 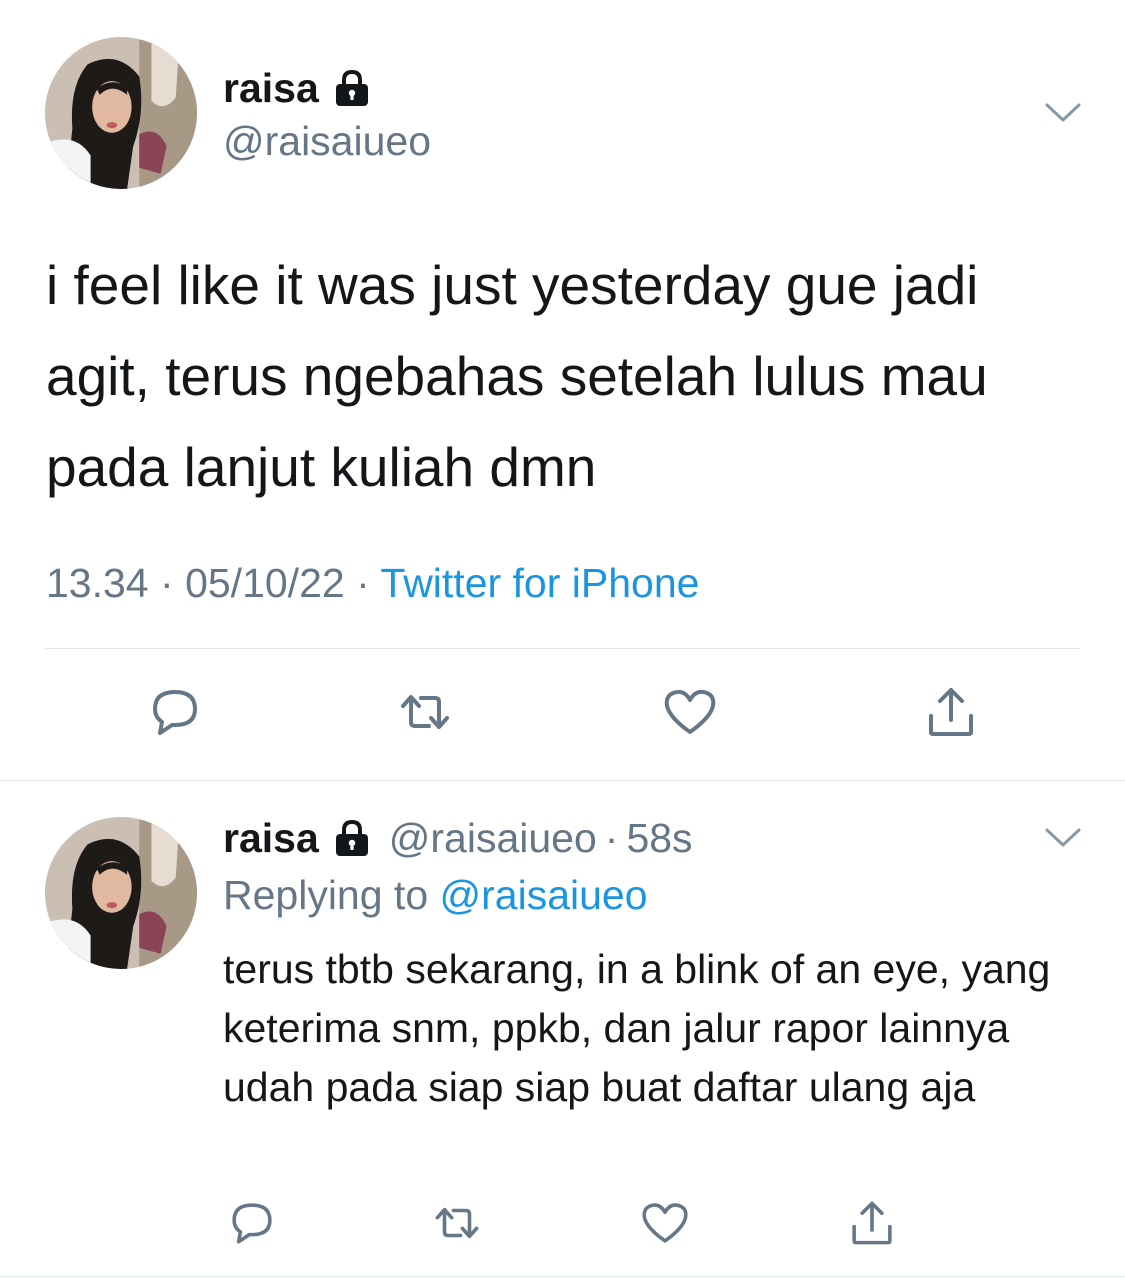 What do you see at coordinates (659, 838) in the screenshot?
I see `tweet-time: 58s` at bounding box center [659, 838].